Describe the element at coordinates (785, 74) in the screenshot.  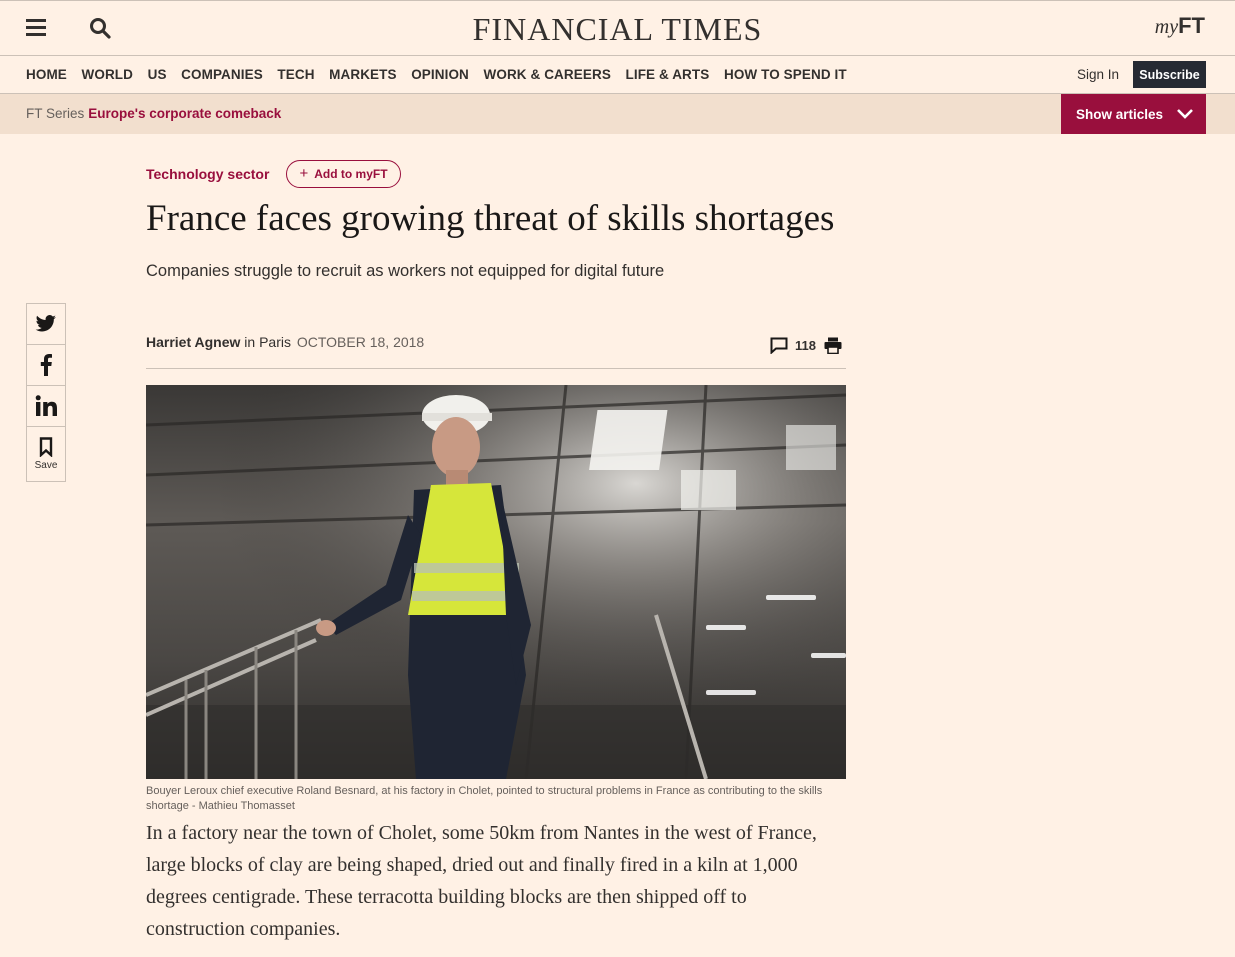
I see `nav-item-how-to-spend-it: HOW TO SPEND IT` at that location.